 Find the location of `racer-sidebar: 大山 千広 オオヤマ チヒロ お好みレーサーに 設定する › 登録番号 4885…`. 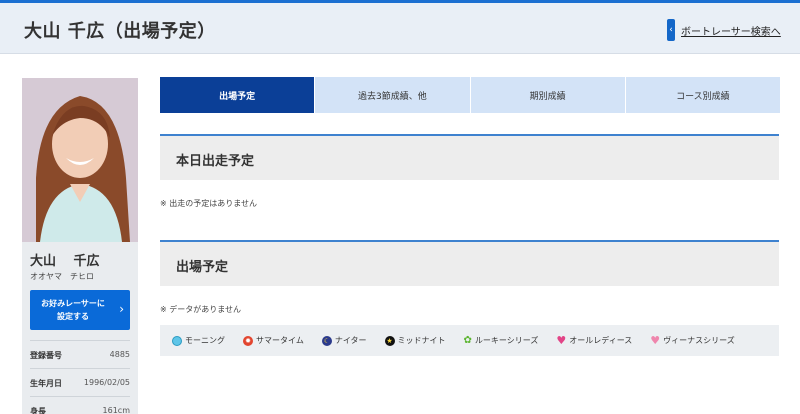

racer-sidebar: 大山 千広 オオヤマ チヒロ お好みレーサーに 設定する › 登録番号 4885… is located at coordinates (80, 246).